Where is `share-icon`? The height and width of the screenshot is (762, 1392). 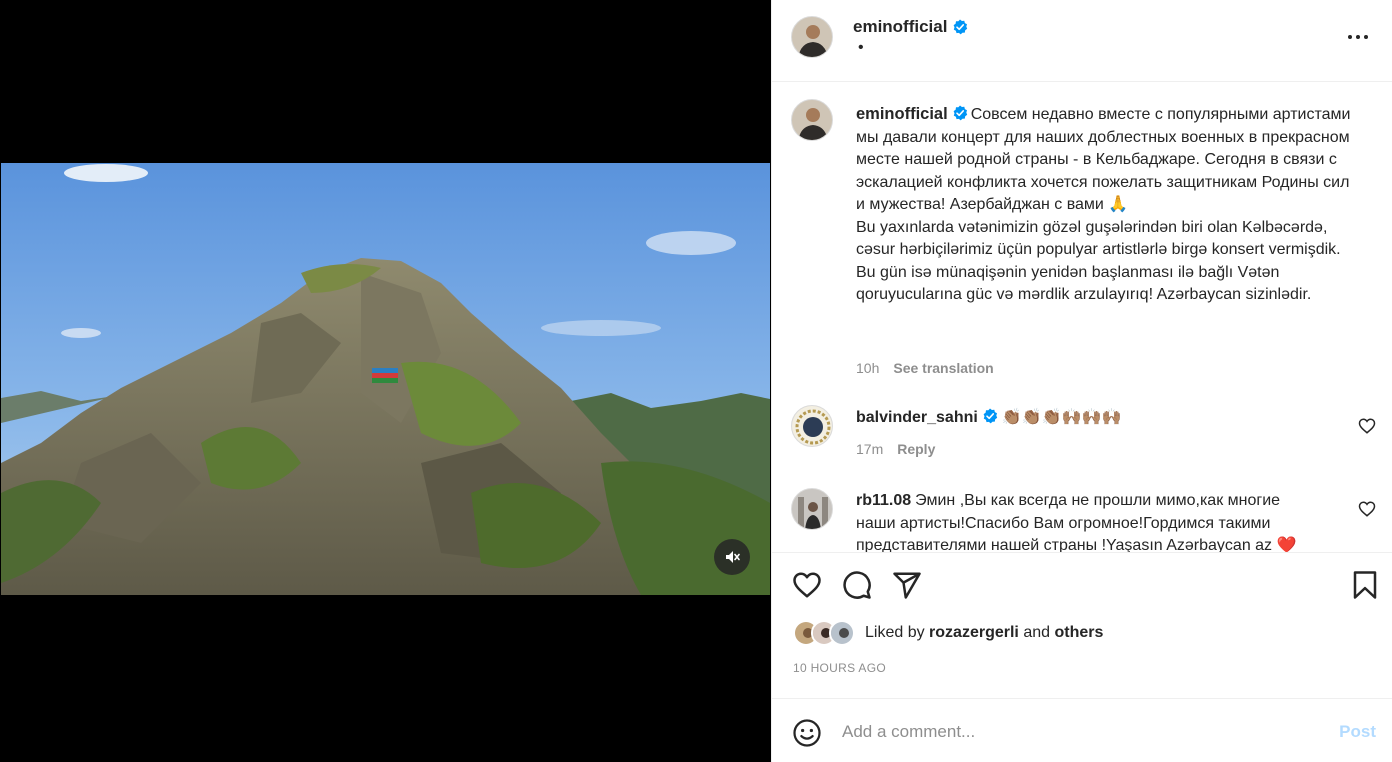 share-icon is located at coordinates (907, 585).